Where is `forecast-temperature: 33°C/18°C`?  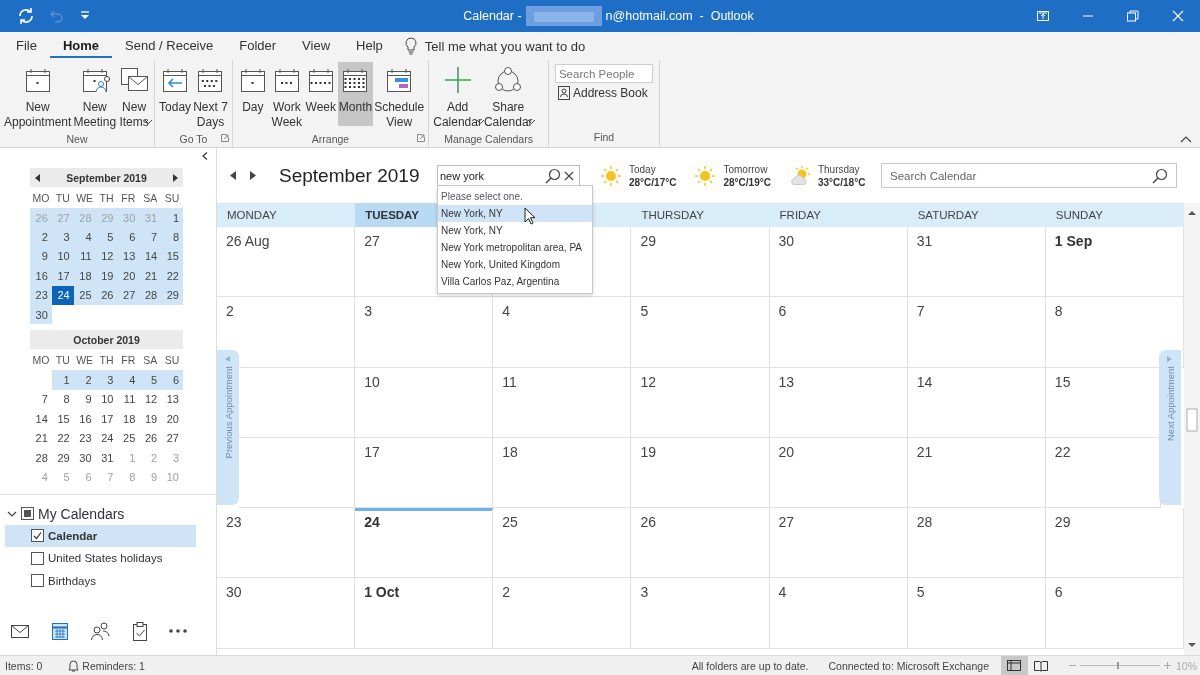 forecast-temperature: 33°C/18°C is located at coordinates (841, 182).